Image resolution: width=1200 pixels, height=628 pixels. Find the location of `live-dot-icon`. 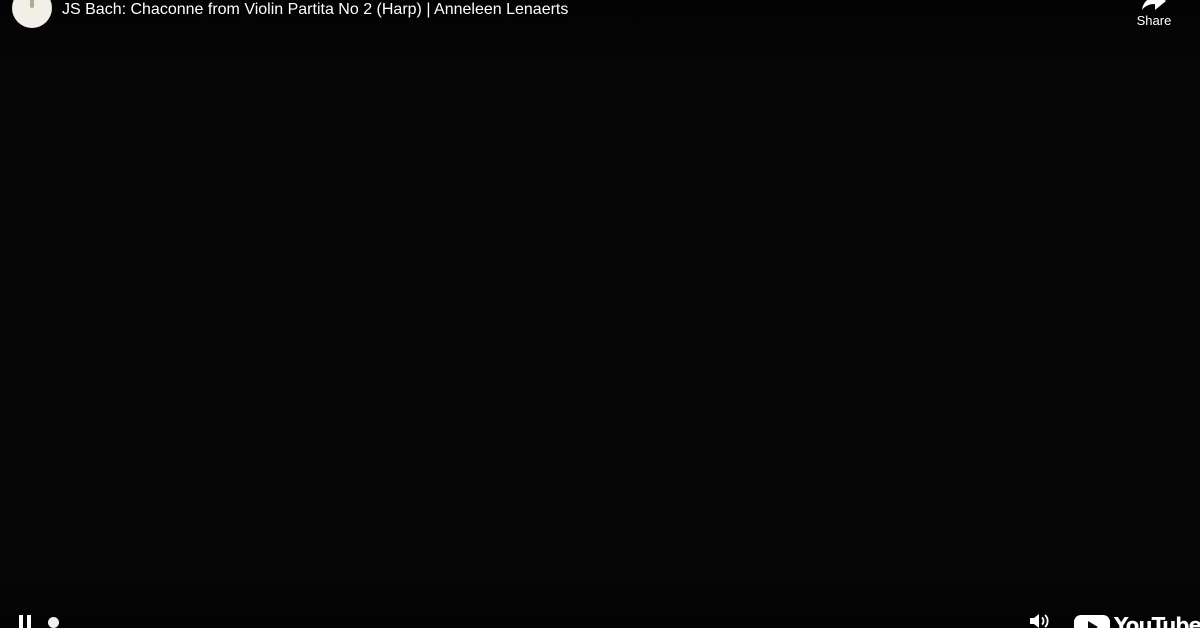

live-dot-icon is located at coordinates (53, 622).